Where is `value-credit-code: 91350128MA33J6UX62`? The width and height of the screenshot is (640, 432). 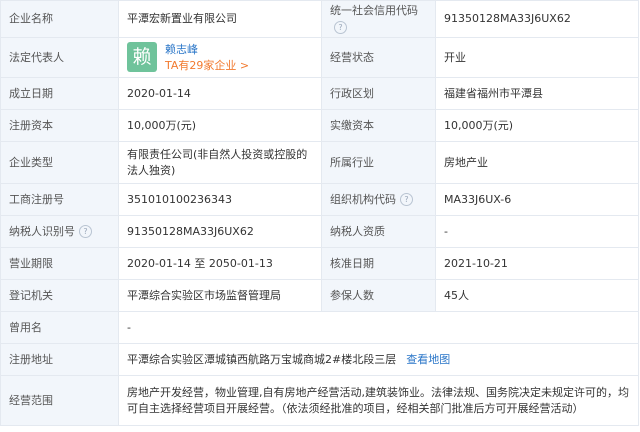
value-credit-code: 91350128MA33J6UX62 is located at coordinates (537, 19).